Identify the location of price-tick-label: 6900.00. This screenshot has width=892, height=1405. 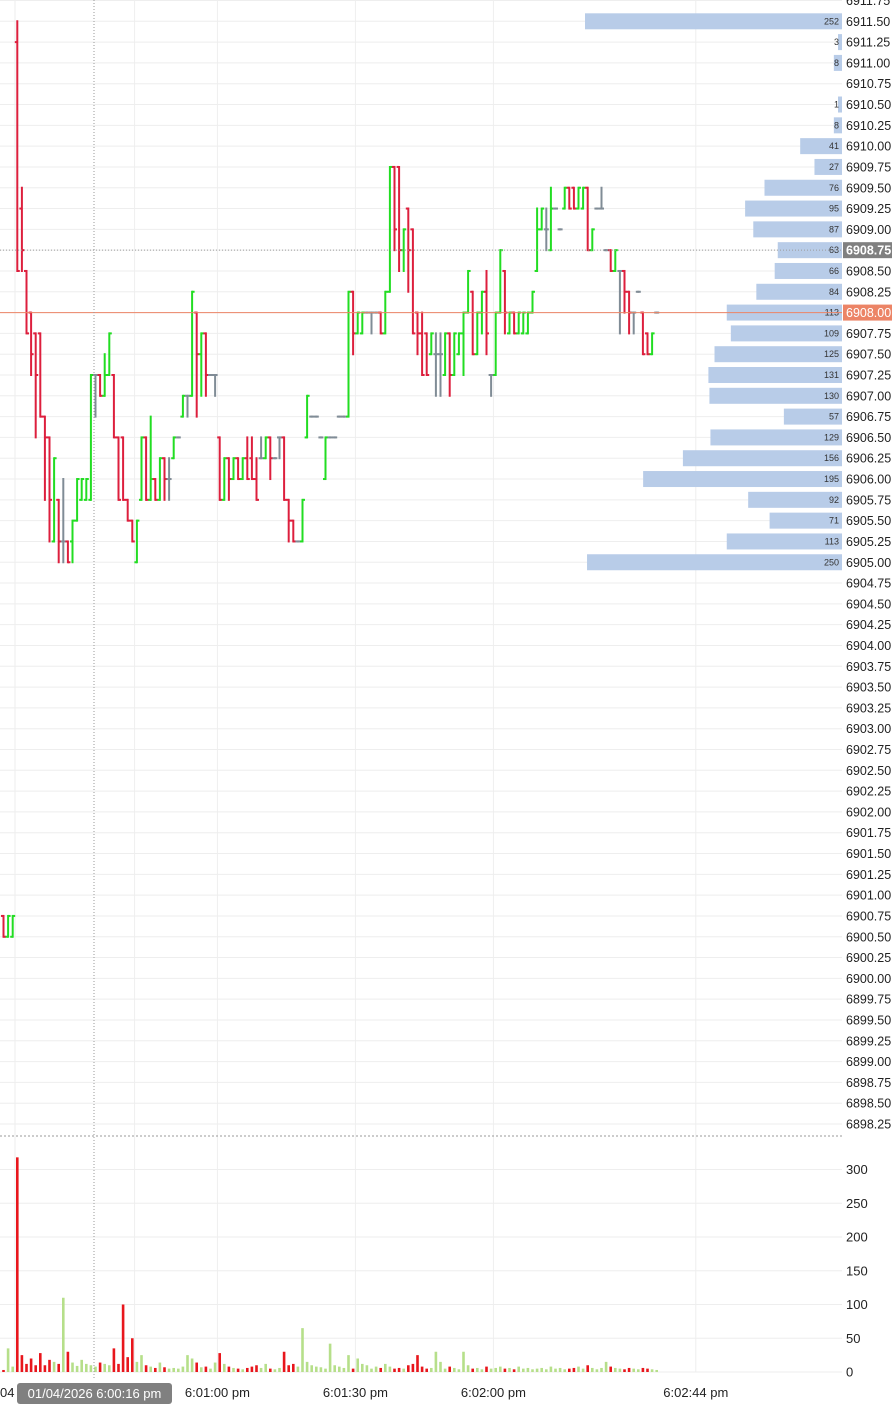
(868, 979).